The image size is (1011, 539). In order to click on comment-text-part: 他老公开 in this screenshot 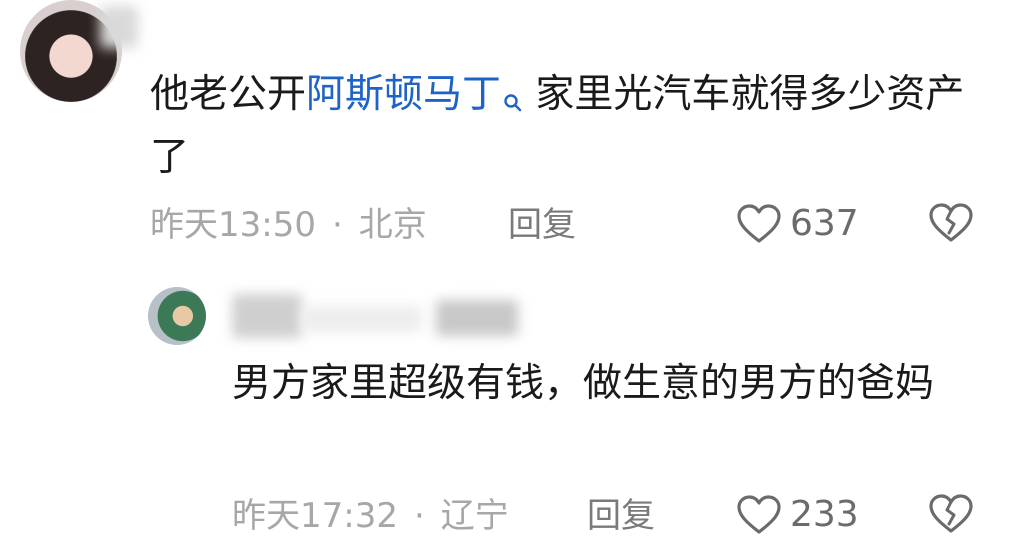, I will do `click(228, 94)`.